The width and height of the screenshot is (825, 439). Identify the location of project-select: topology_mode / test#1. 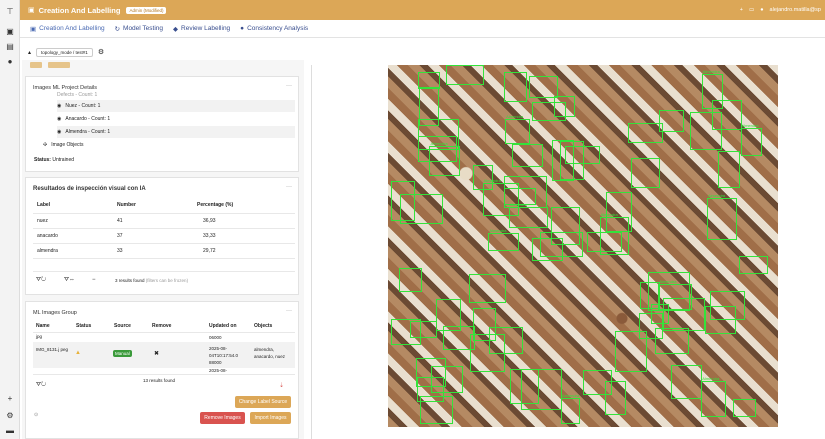
(64, 52).